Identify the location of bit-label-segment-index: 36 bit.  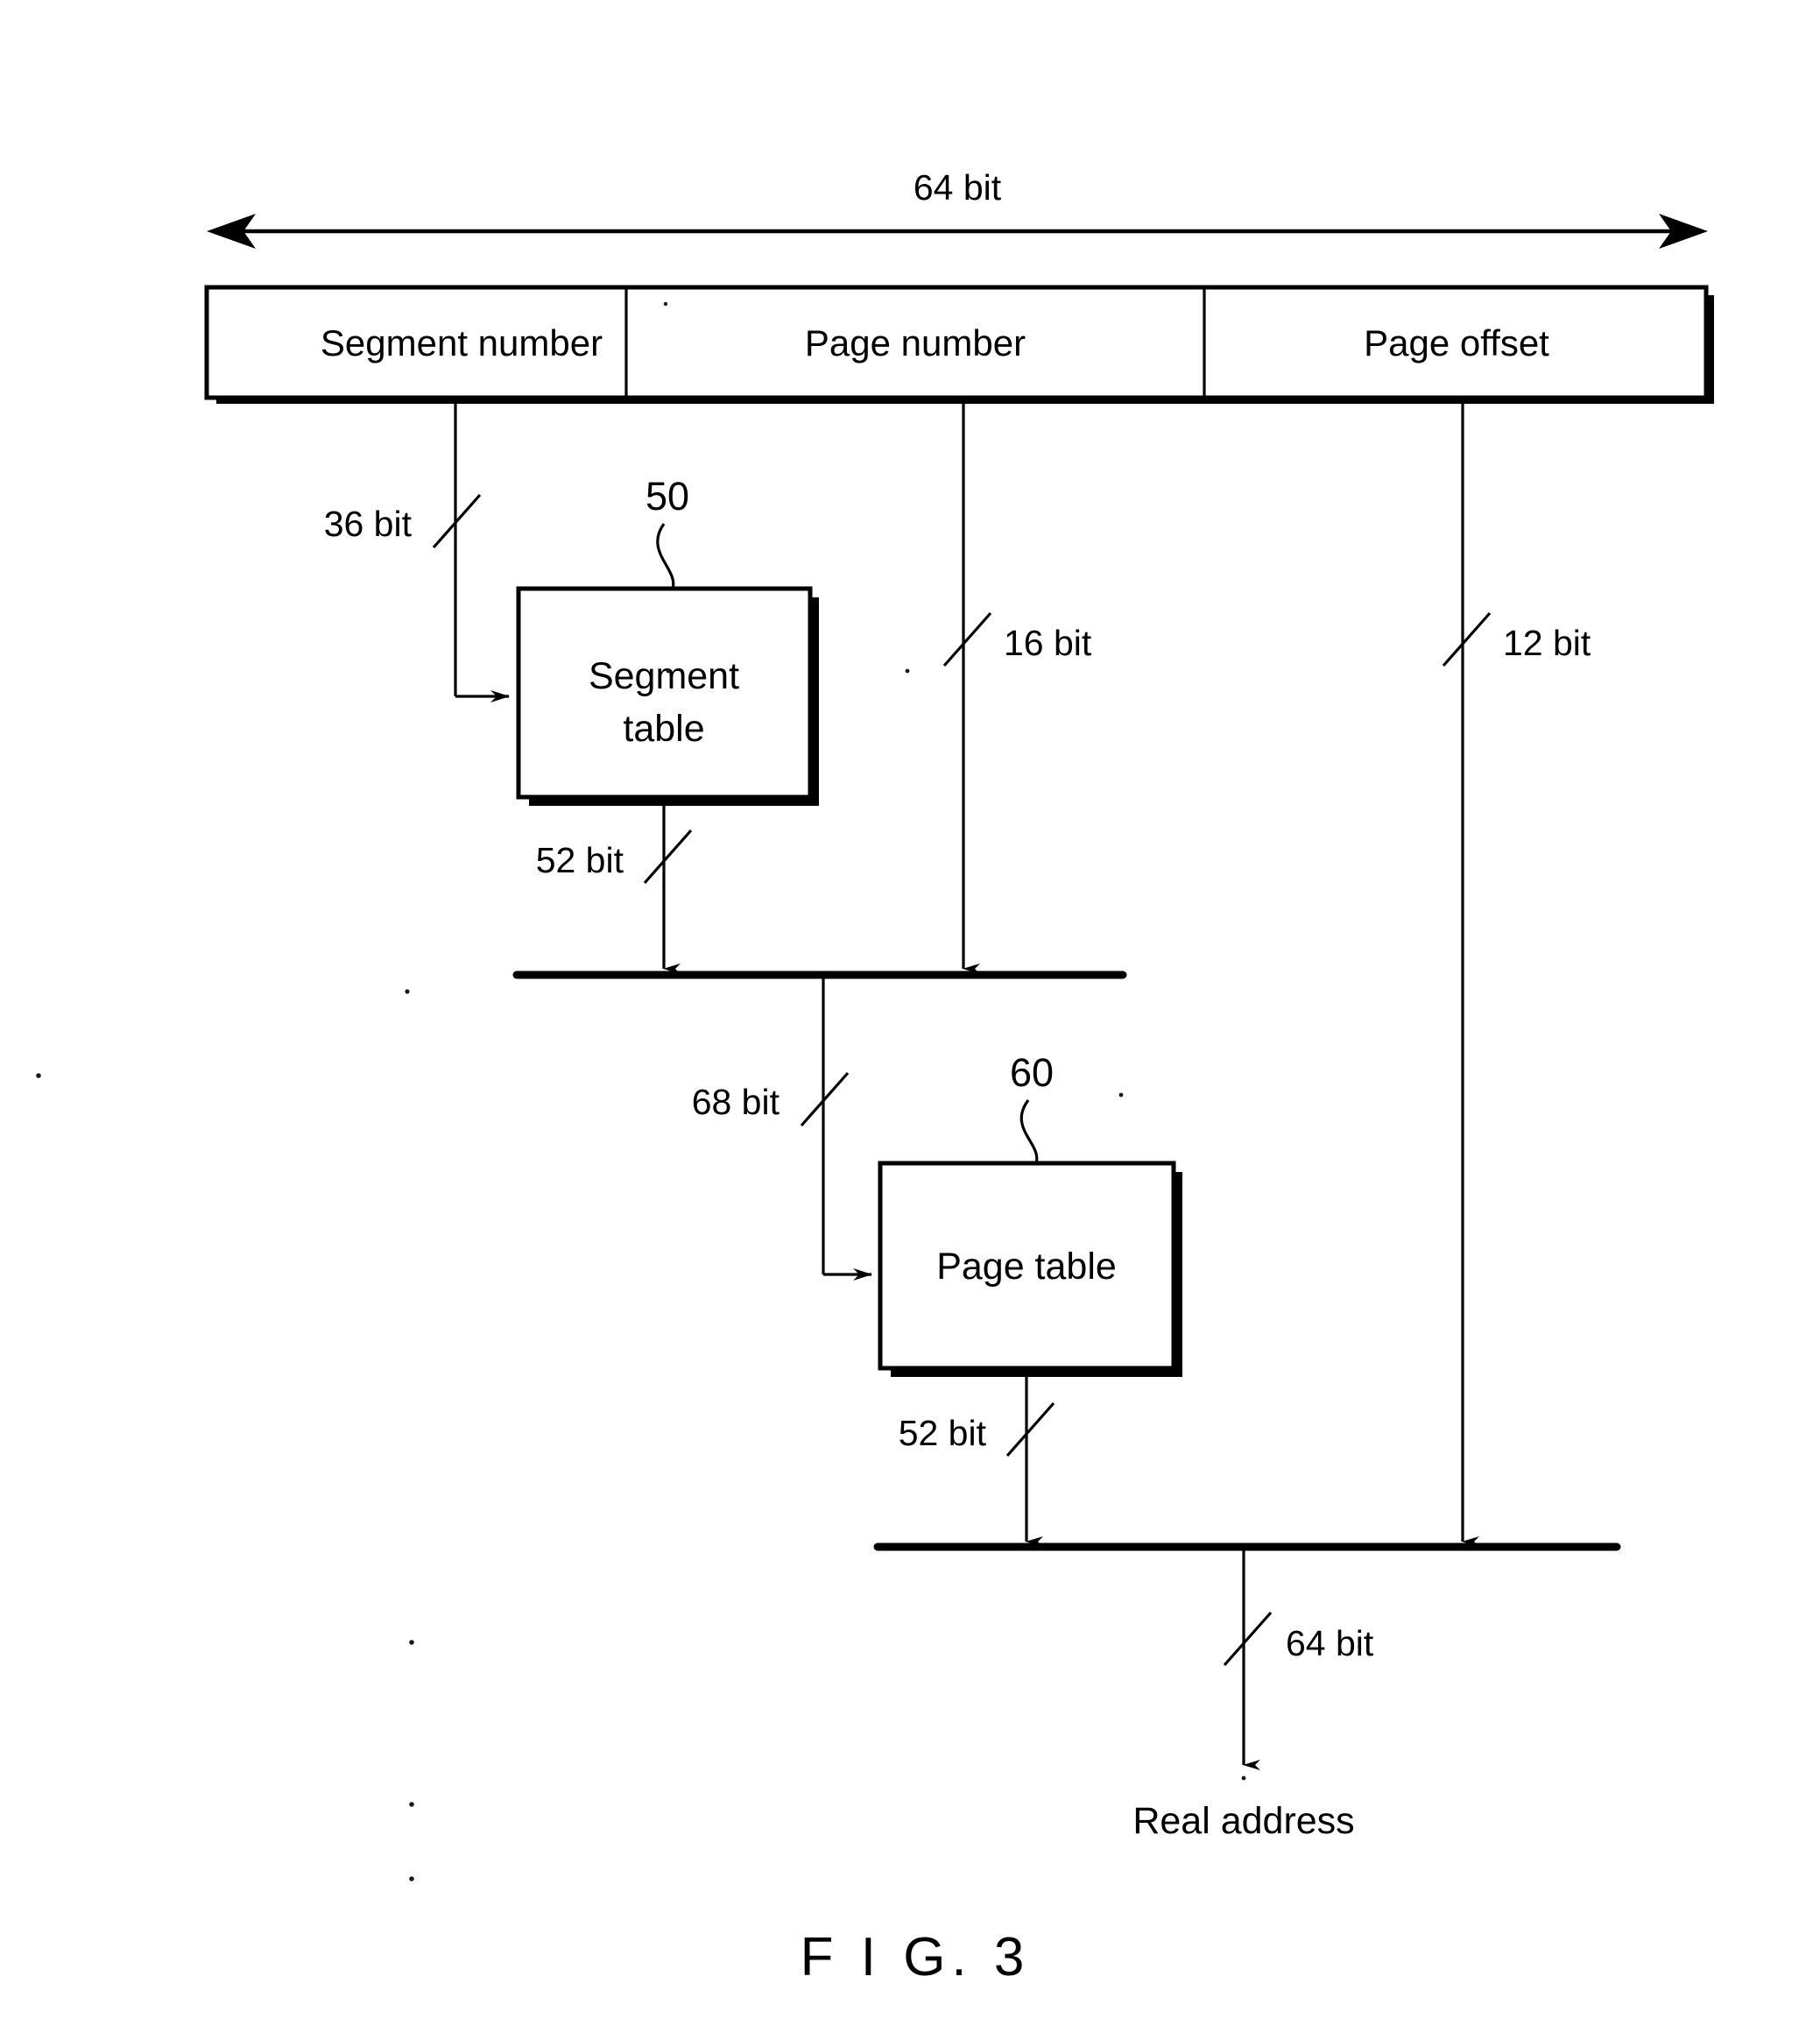
(368, 524).